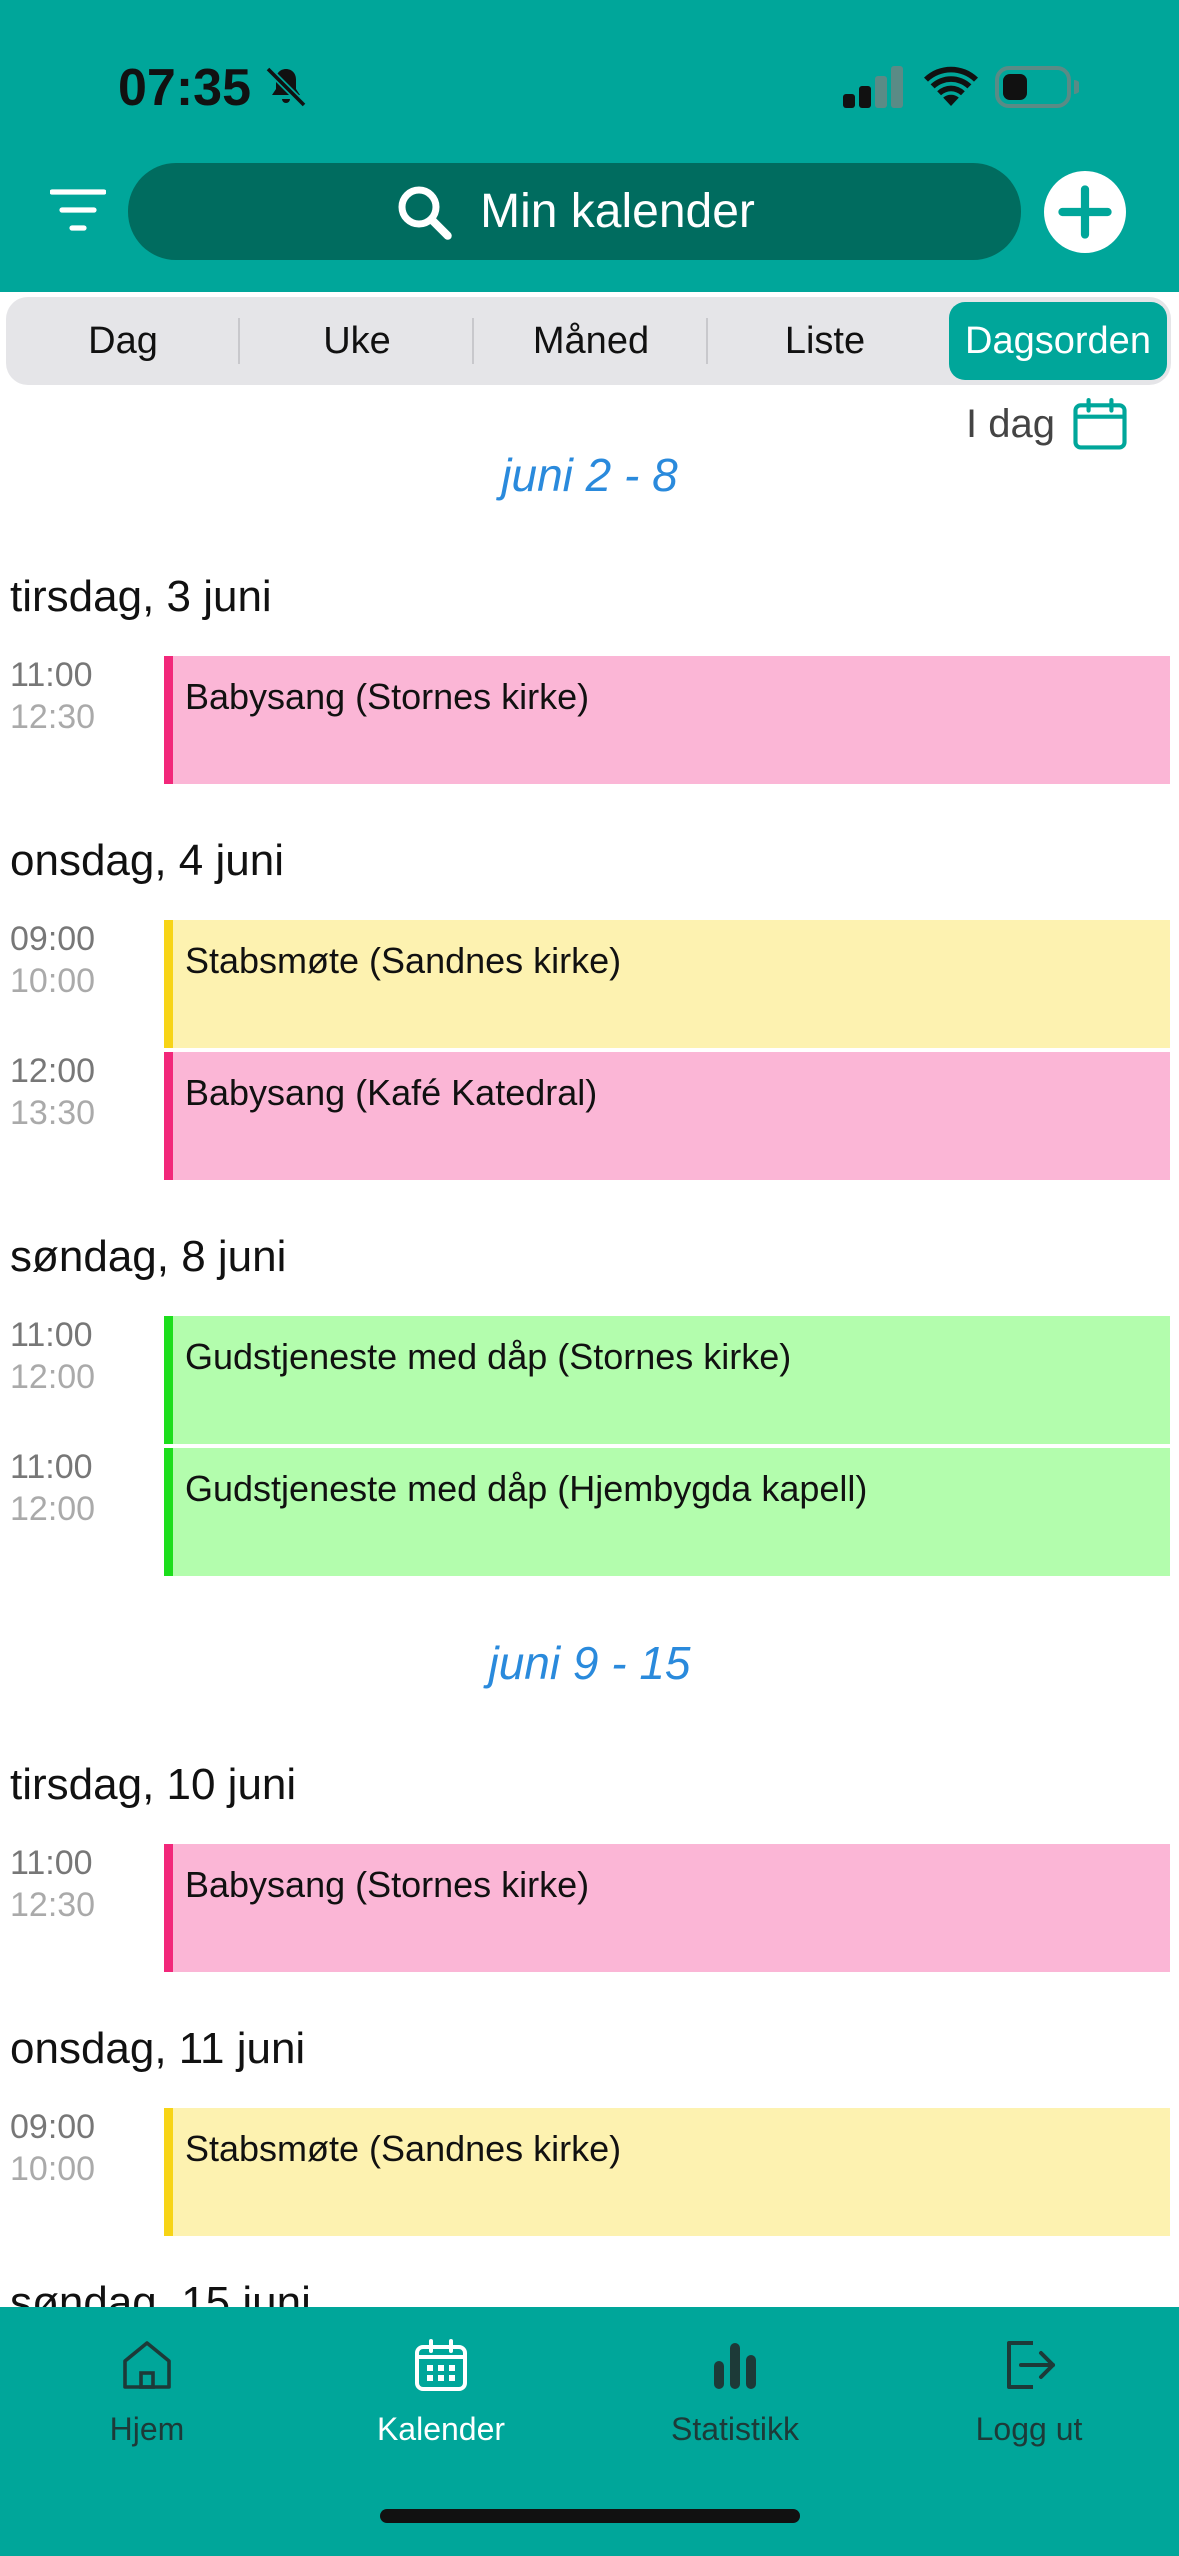  What do you see at coordinates (141, 596) in the screenshot?
I see `day-header: tirsdag, 3 juni` at bounding box center [141, 596].